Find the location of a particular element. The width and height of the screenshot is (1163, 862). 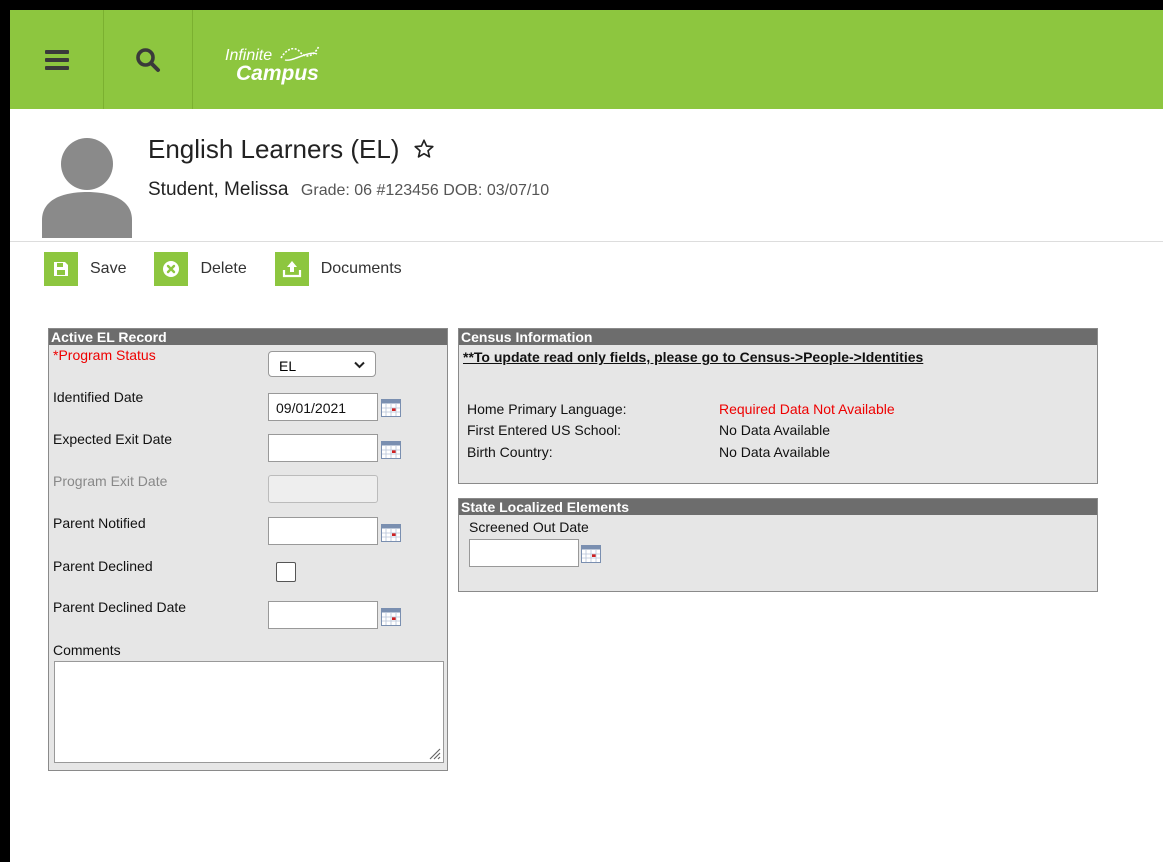

identified-date-label: Identified Date is located at coordinates (98, 397).